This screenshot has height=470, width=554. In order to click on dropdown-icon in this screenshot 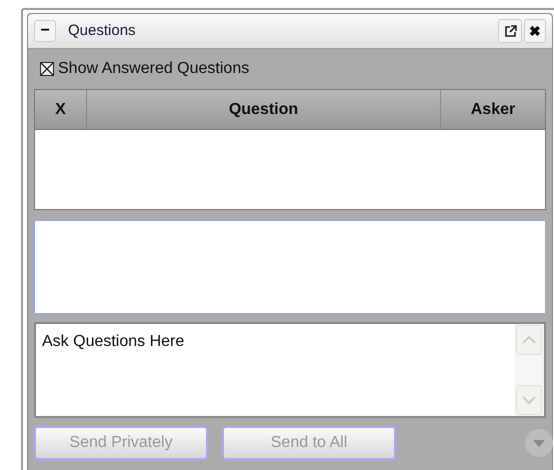, I will do `click(539, 443)`.